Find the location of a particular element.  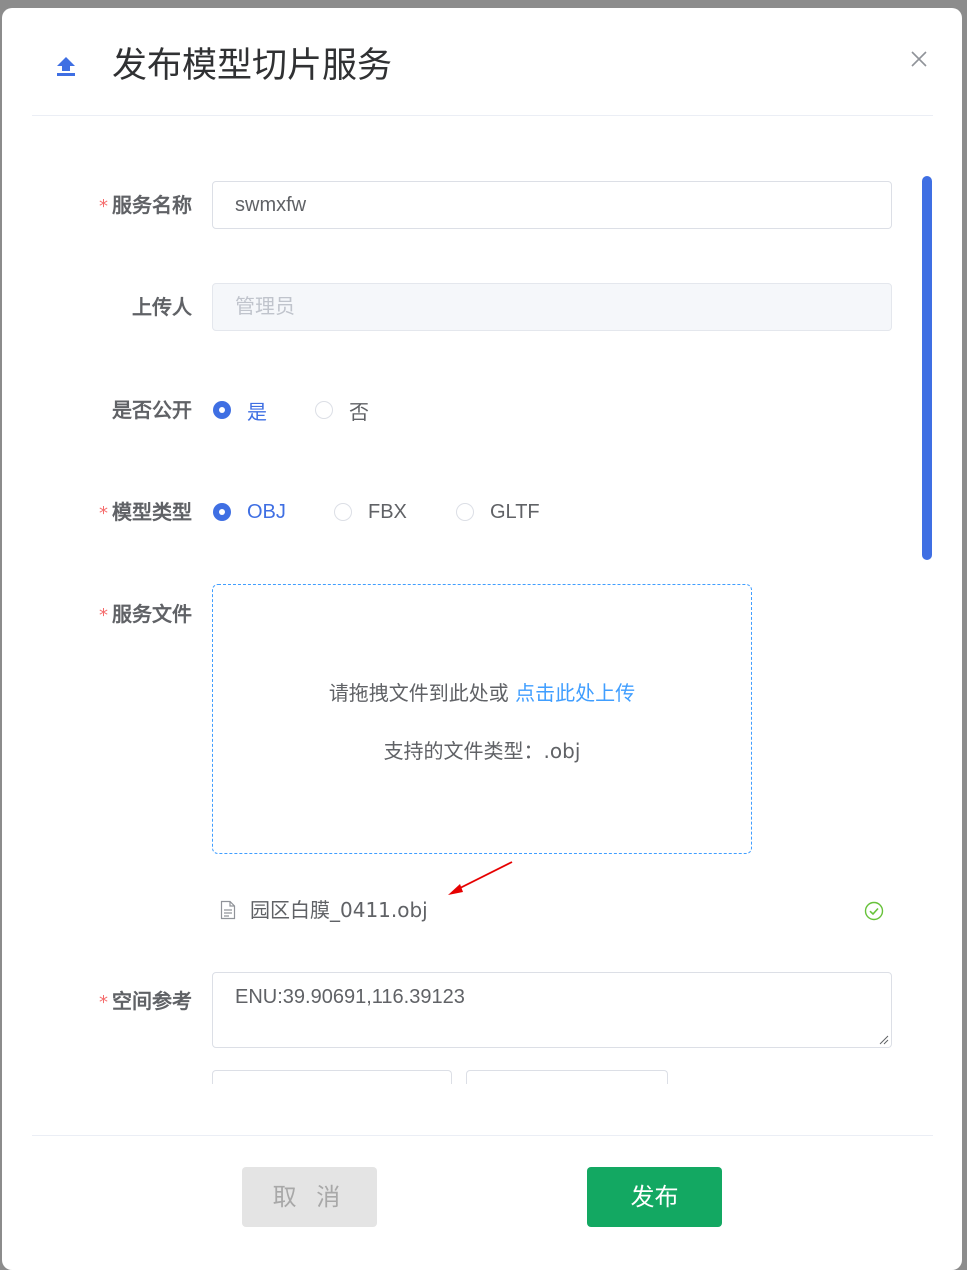

radio-public-yes: 是 is located at coordinates (240, 410).